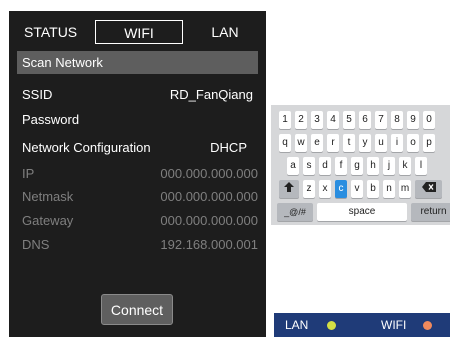 Image resolution: width=450 pixels, height=337 pixels. I want to click on key: s, so click(309, 166).